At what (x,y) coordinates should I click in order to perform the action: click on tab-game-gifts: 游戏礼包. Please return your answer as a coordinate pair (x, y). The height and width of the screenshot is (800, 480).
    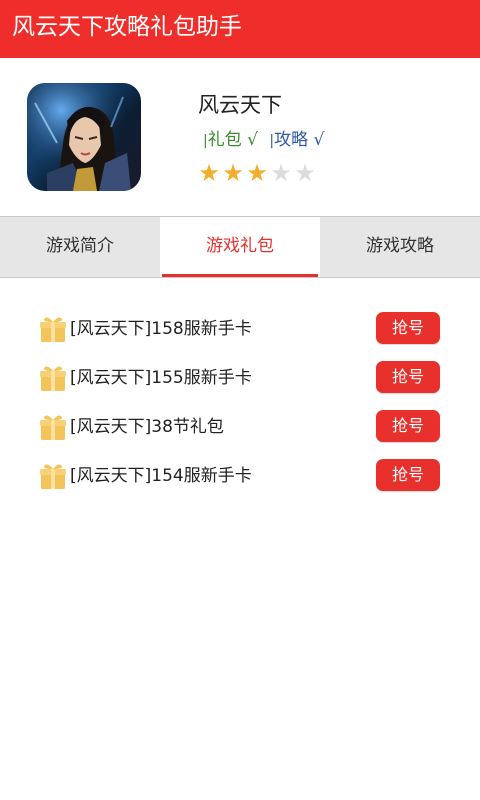
    Looking at the image, I should click on (240, 247).